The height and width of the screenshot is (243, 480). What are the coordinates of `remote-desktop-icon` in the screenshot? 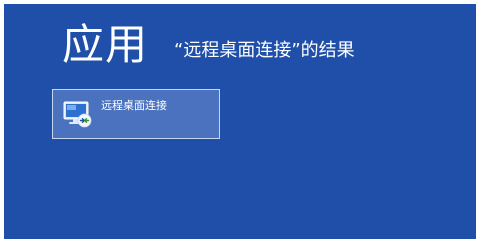 It's located at (77, 114).